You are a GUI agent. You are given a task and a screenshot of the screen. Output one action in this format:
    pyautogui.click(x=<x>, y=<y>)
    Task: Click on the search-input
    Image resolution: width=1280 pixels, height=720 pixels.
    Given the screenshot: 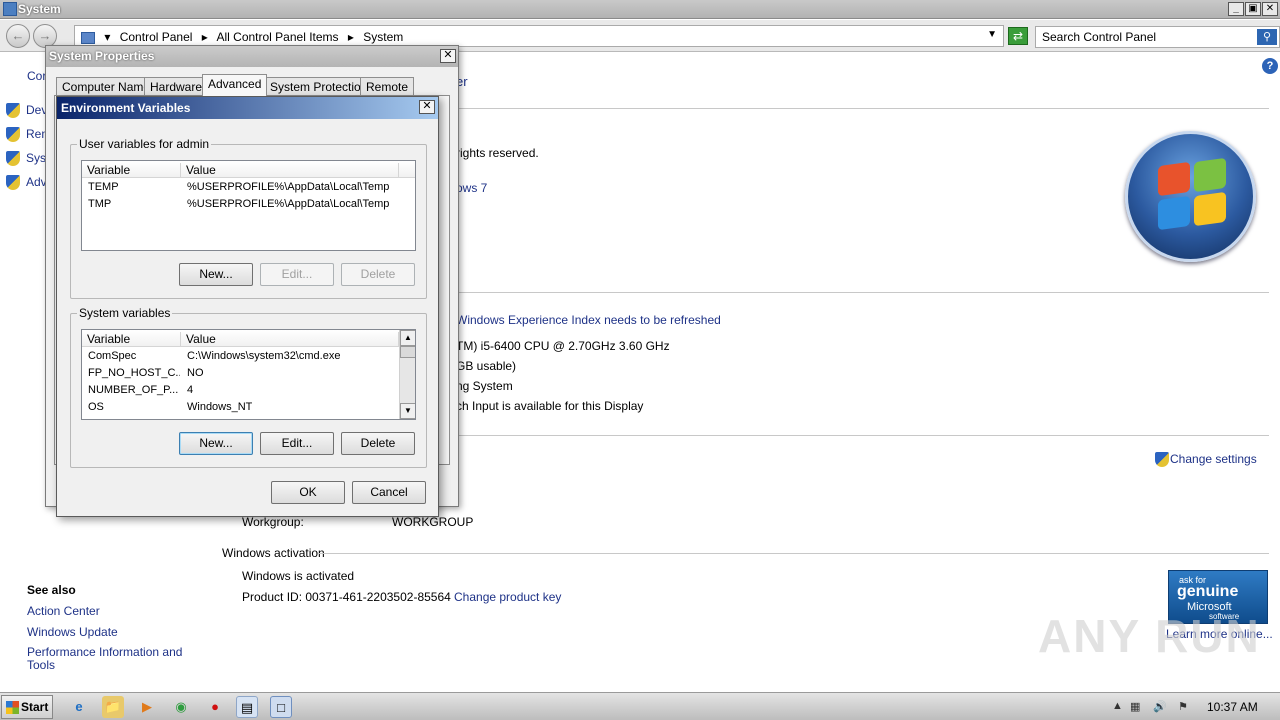 What is the action you would take?
    pyautogui.click(x=1143, y=37)
    